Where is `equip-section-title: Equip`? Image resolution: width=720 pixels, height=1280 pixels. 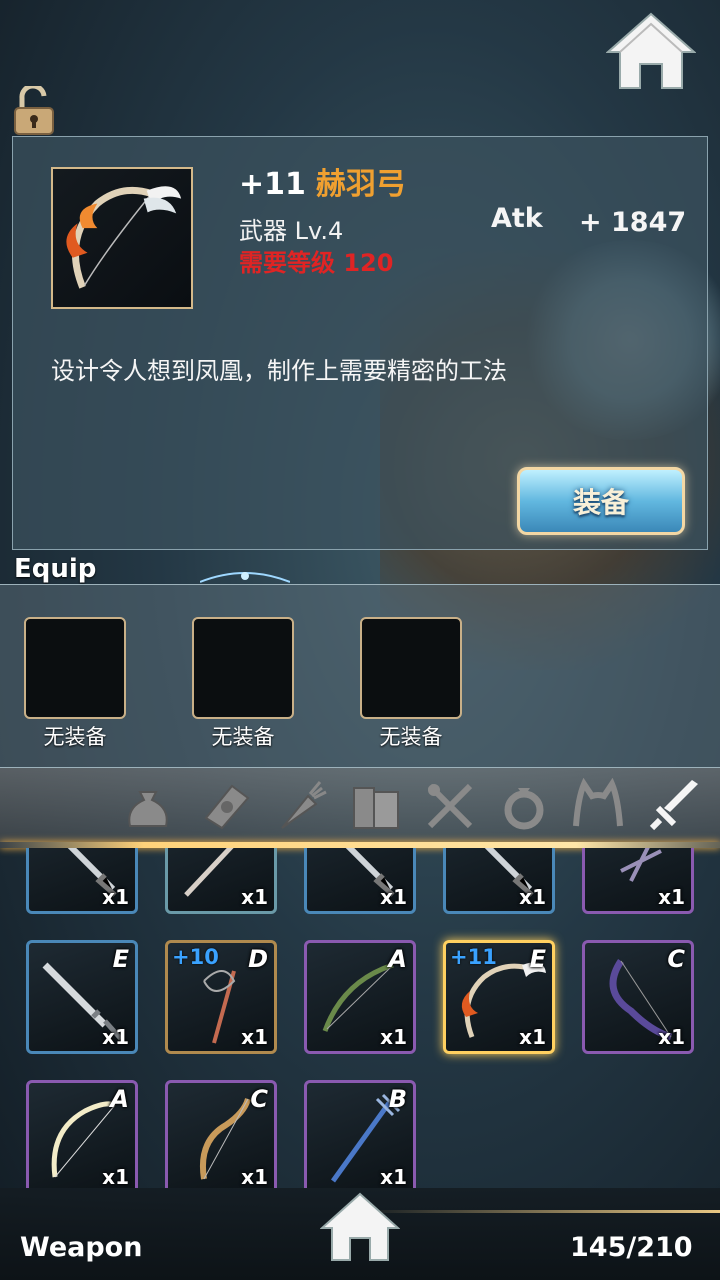
equip-section-title: Equip is located at coordinates (55, 569).